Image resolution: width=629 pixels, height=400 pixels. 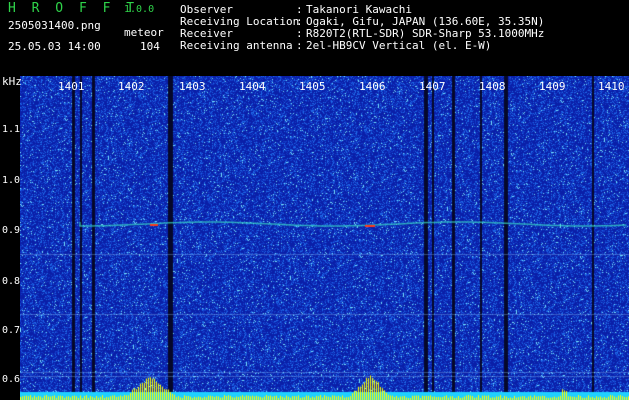 What do you see at coordinates (252, 86) in the screenshot?
I see `x-tick-label: 1404` at bounding box center [252, 86].